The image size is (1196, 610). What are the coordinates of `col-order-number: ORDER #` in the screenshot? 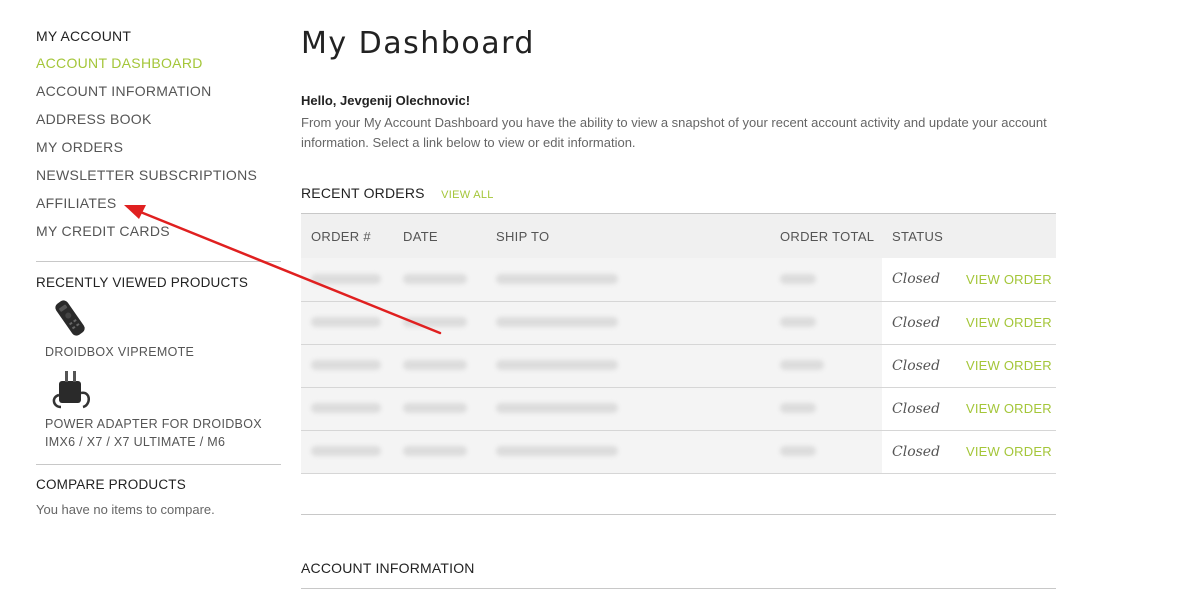 It's located at (341, 236).